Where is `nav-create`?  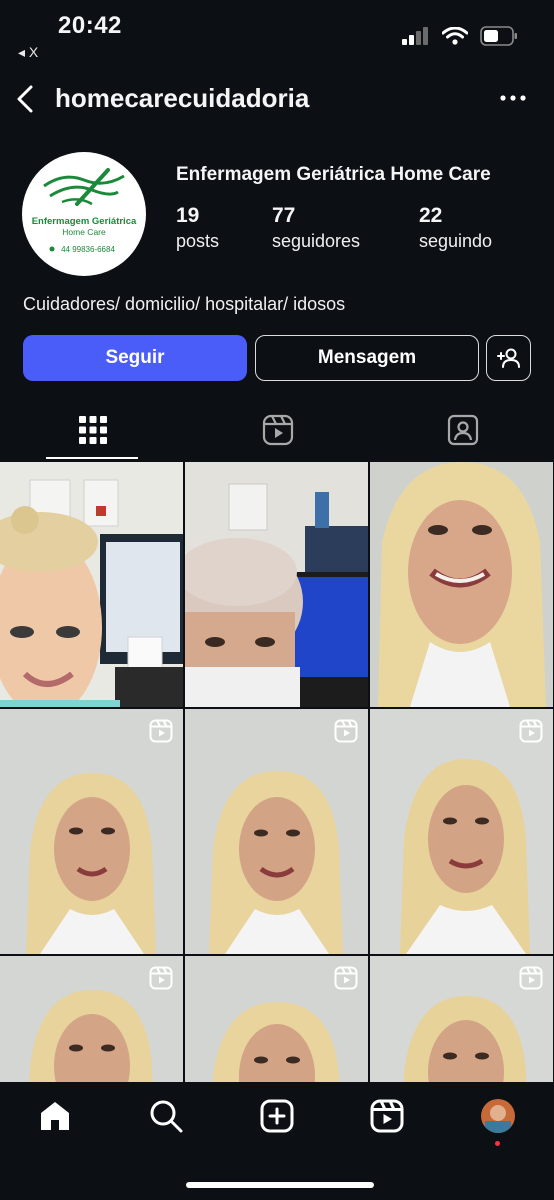
nav-create is located at coordinates (277, 1116).